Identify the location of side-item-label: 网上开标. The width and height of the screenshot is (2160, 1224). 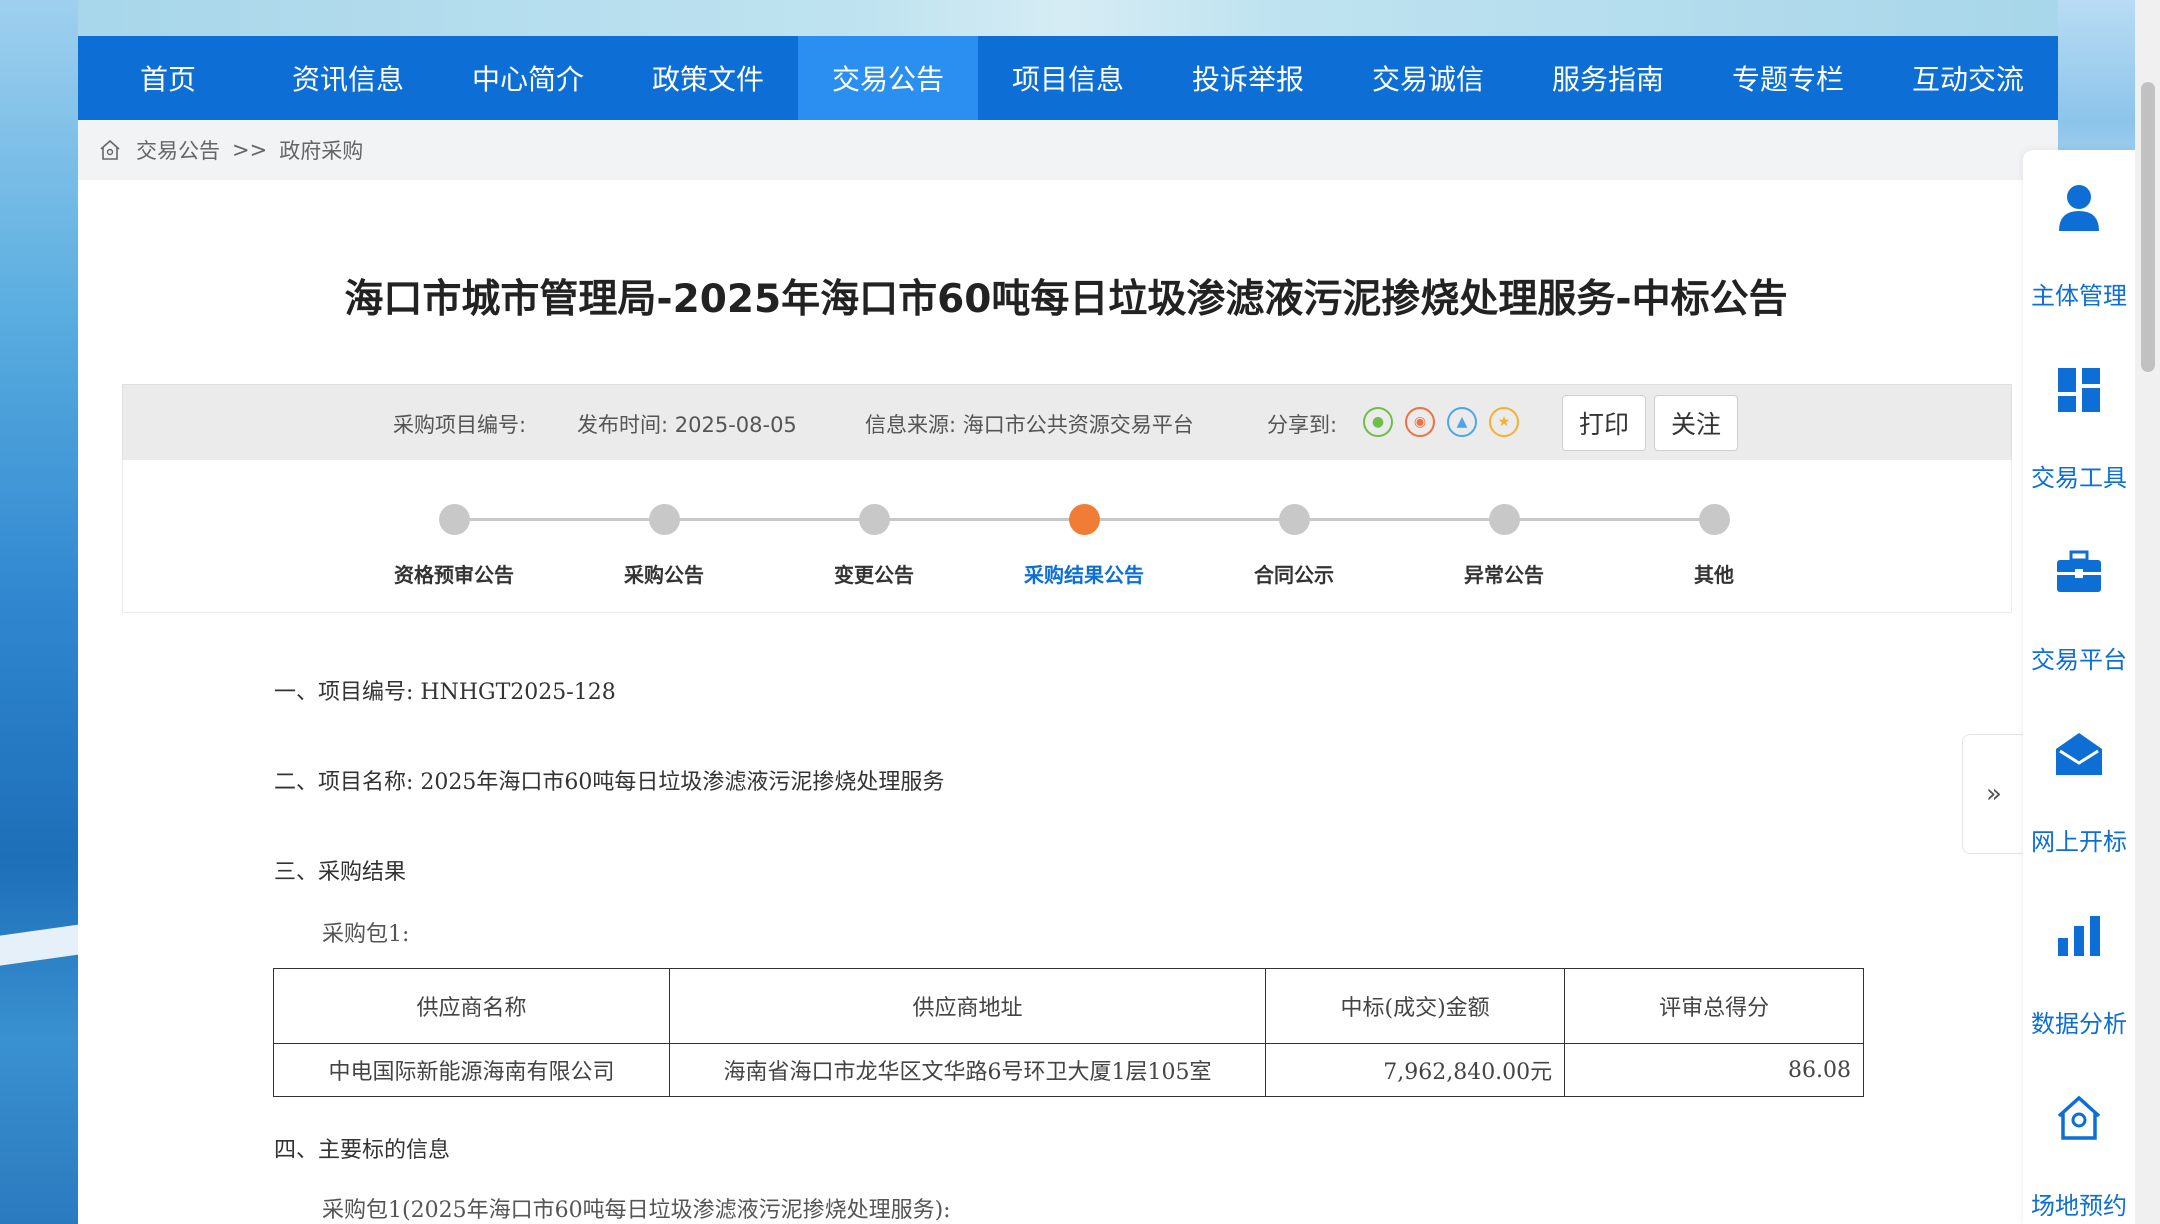
(2079, 842).